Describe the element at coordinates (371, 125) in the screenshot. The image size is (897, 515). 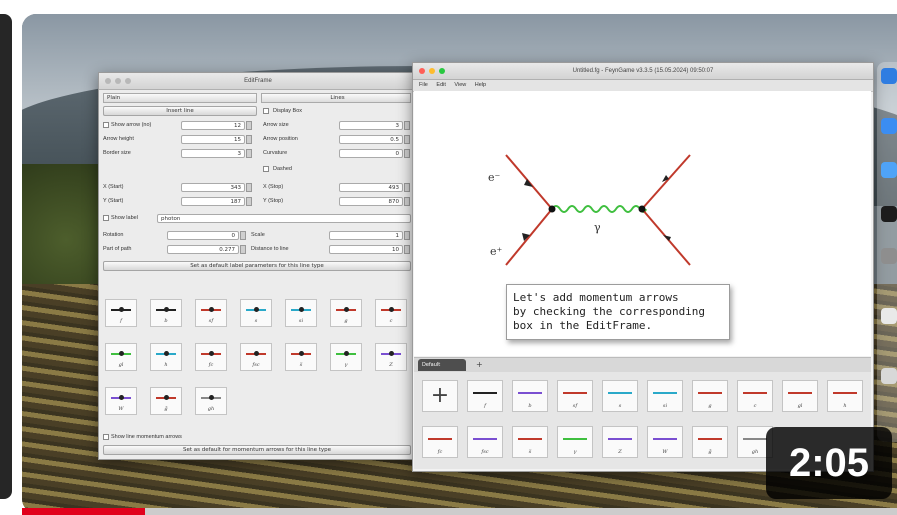
I see `arrow-size-field: 3` at that location.